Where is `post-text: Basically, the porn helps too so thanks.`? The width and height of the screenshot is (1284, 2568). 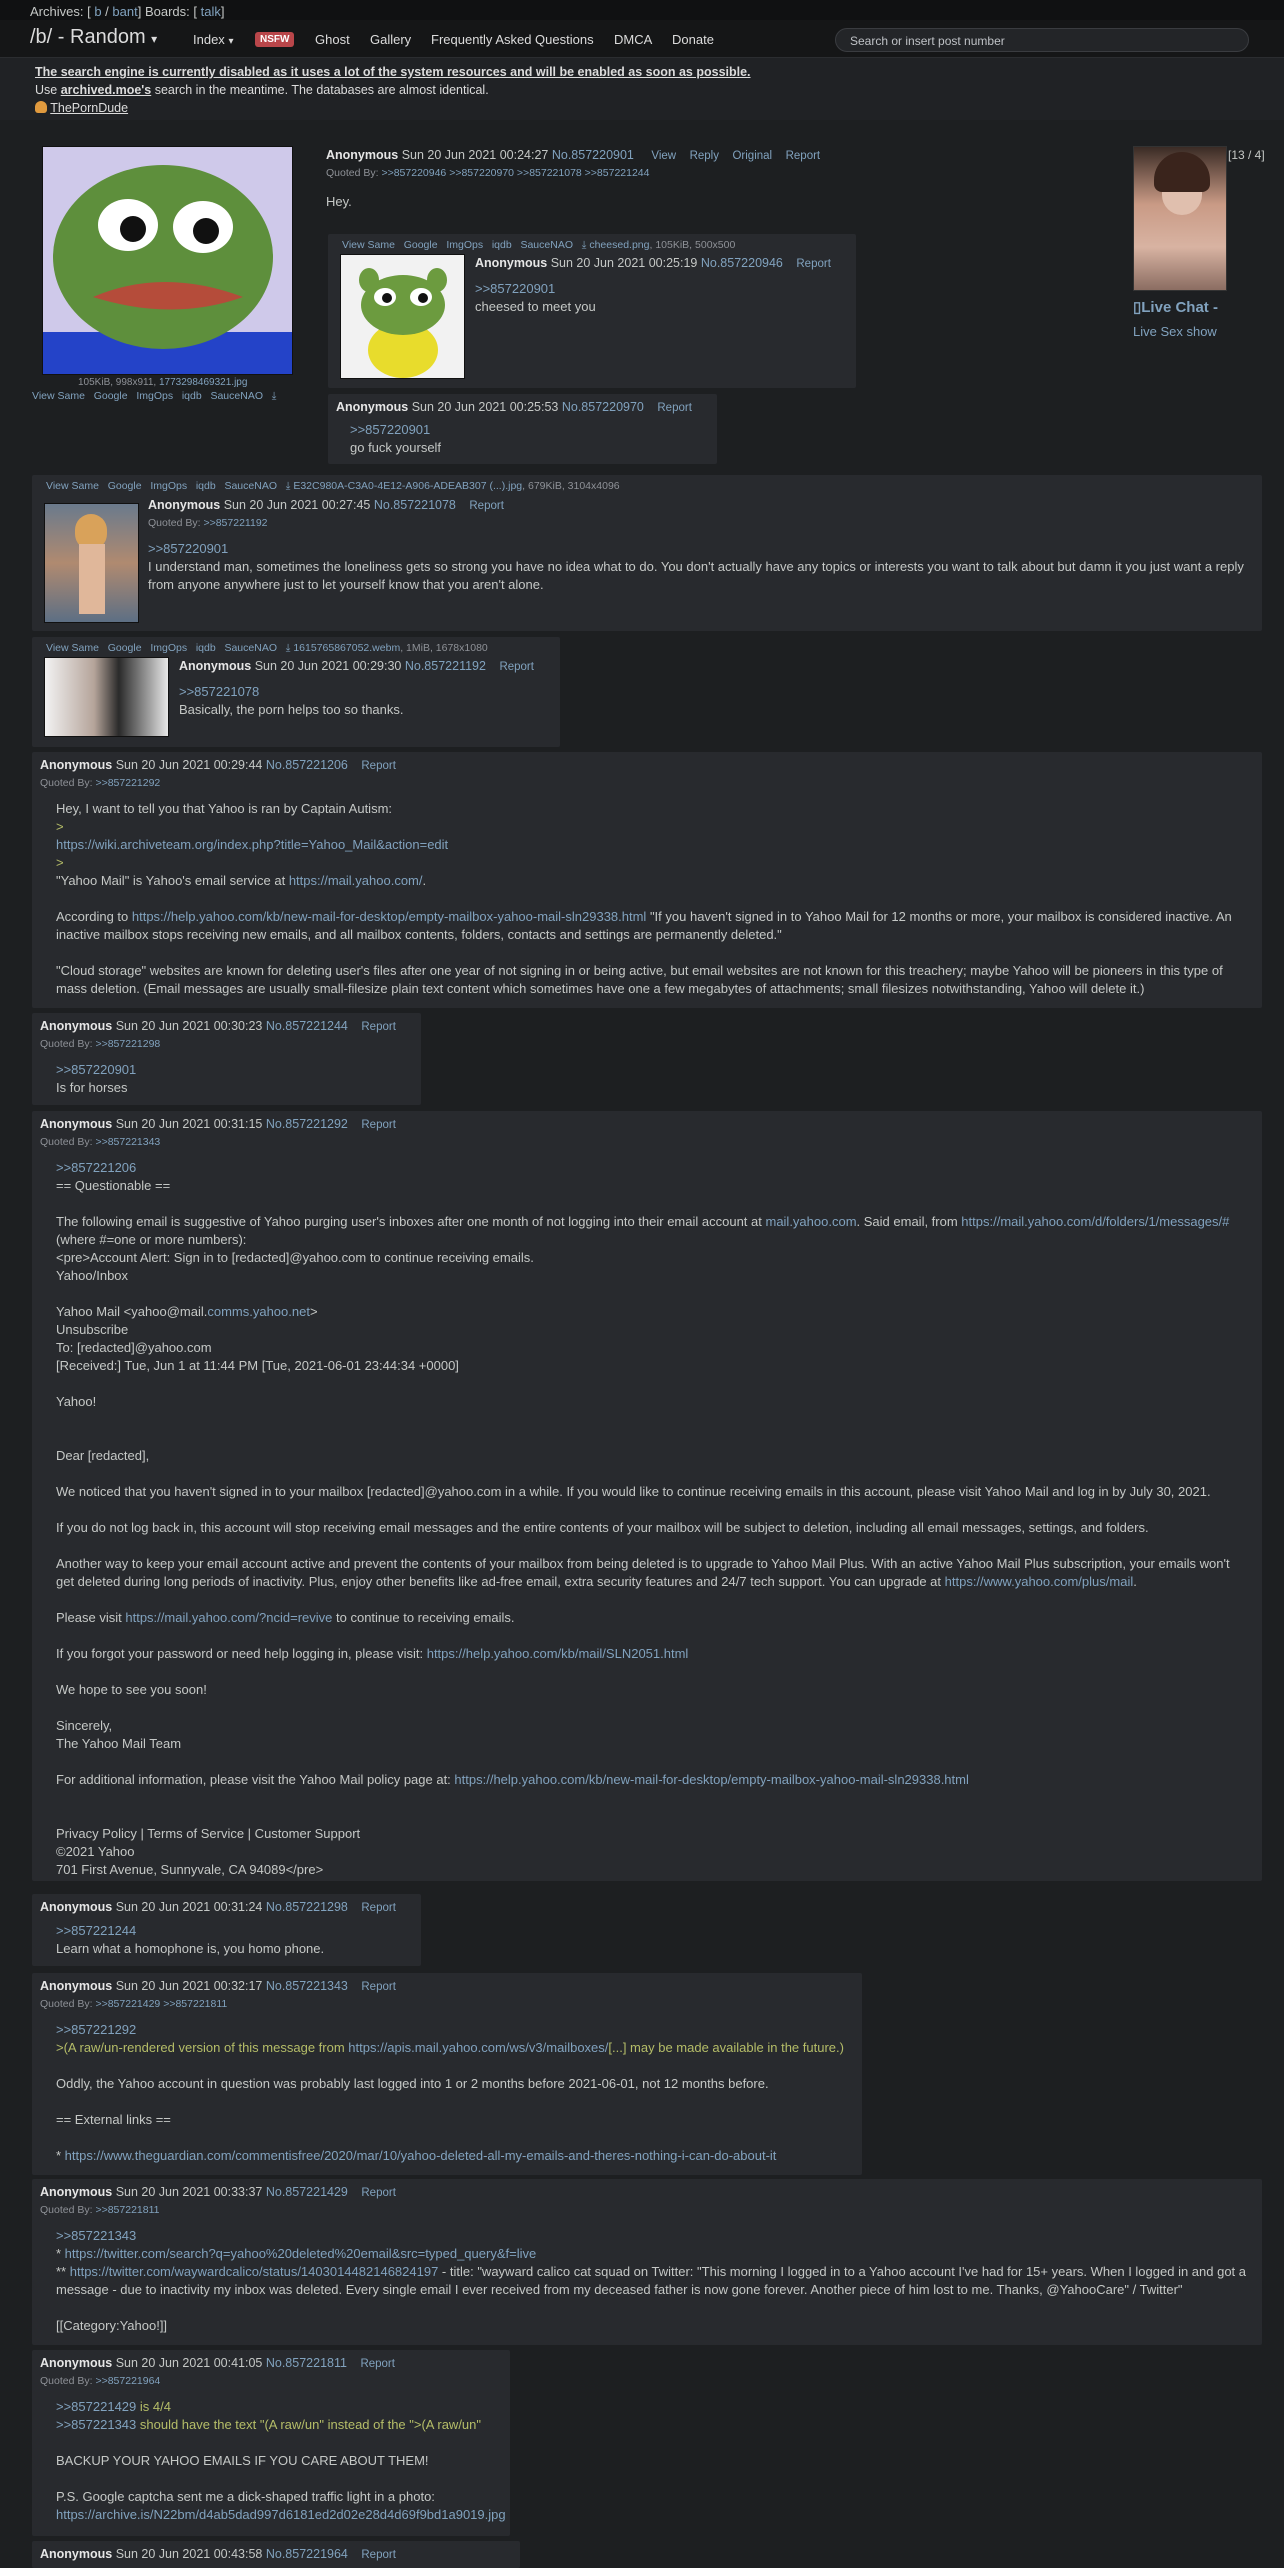
post-text: Basically, the porn helps too so thanks. is located at coordinates (291, 709).